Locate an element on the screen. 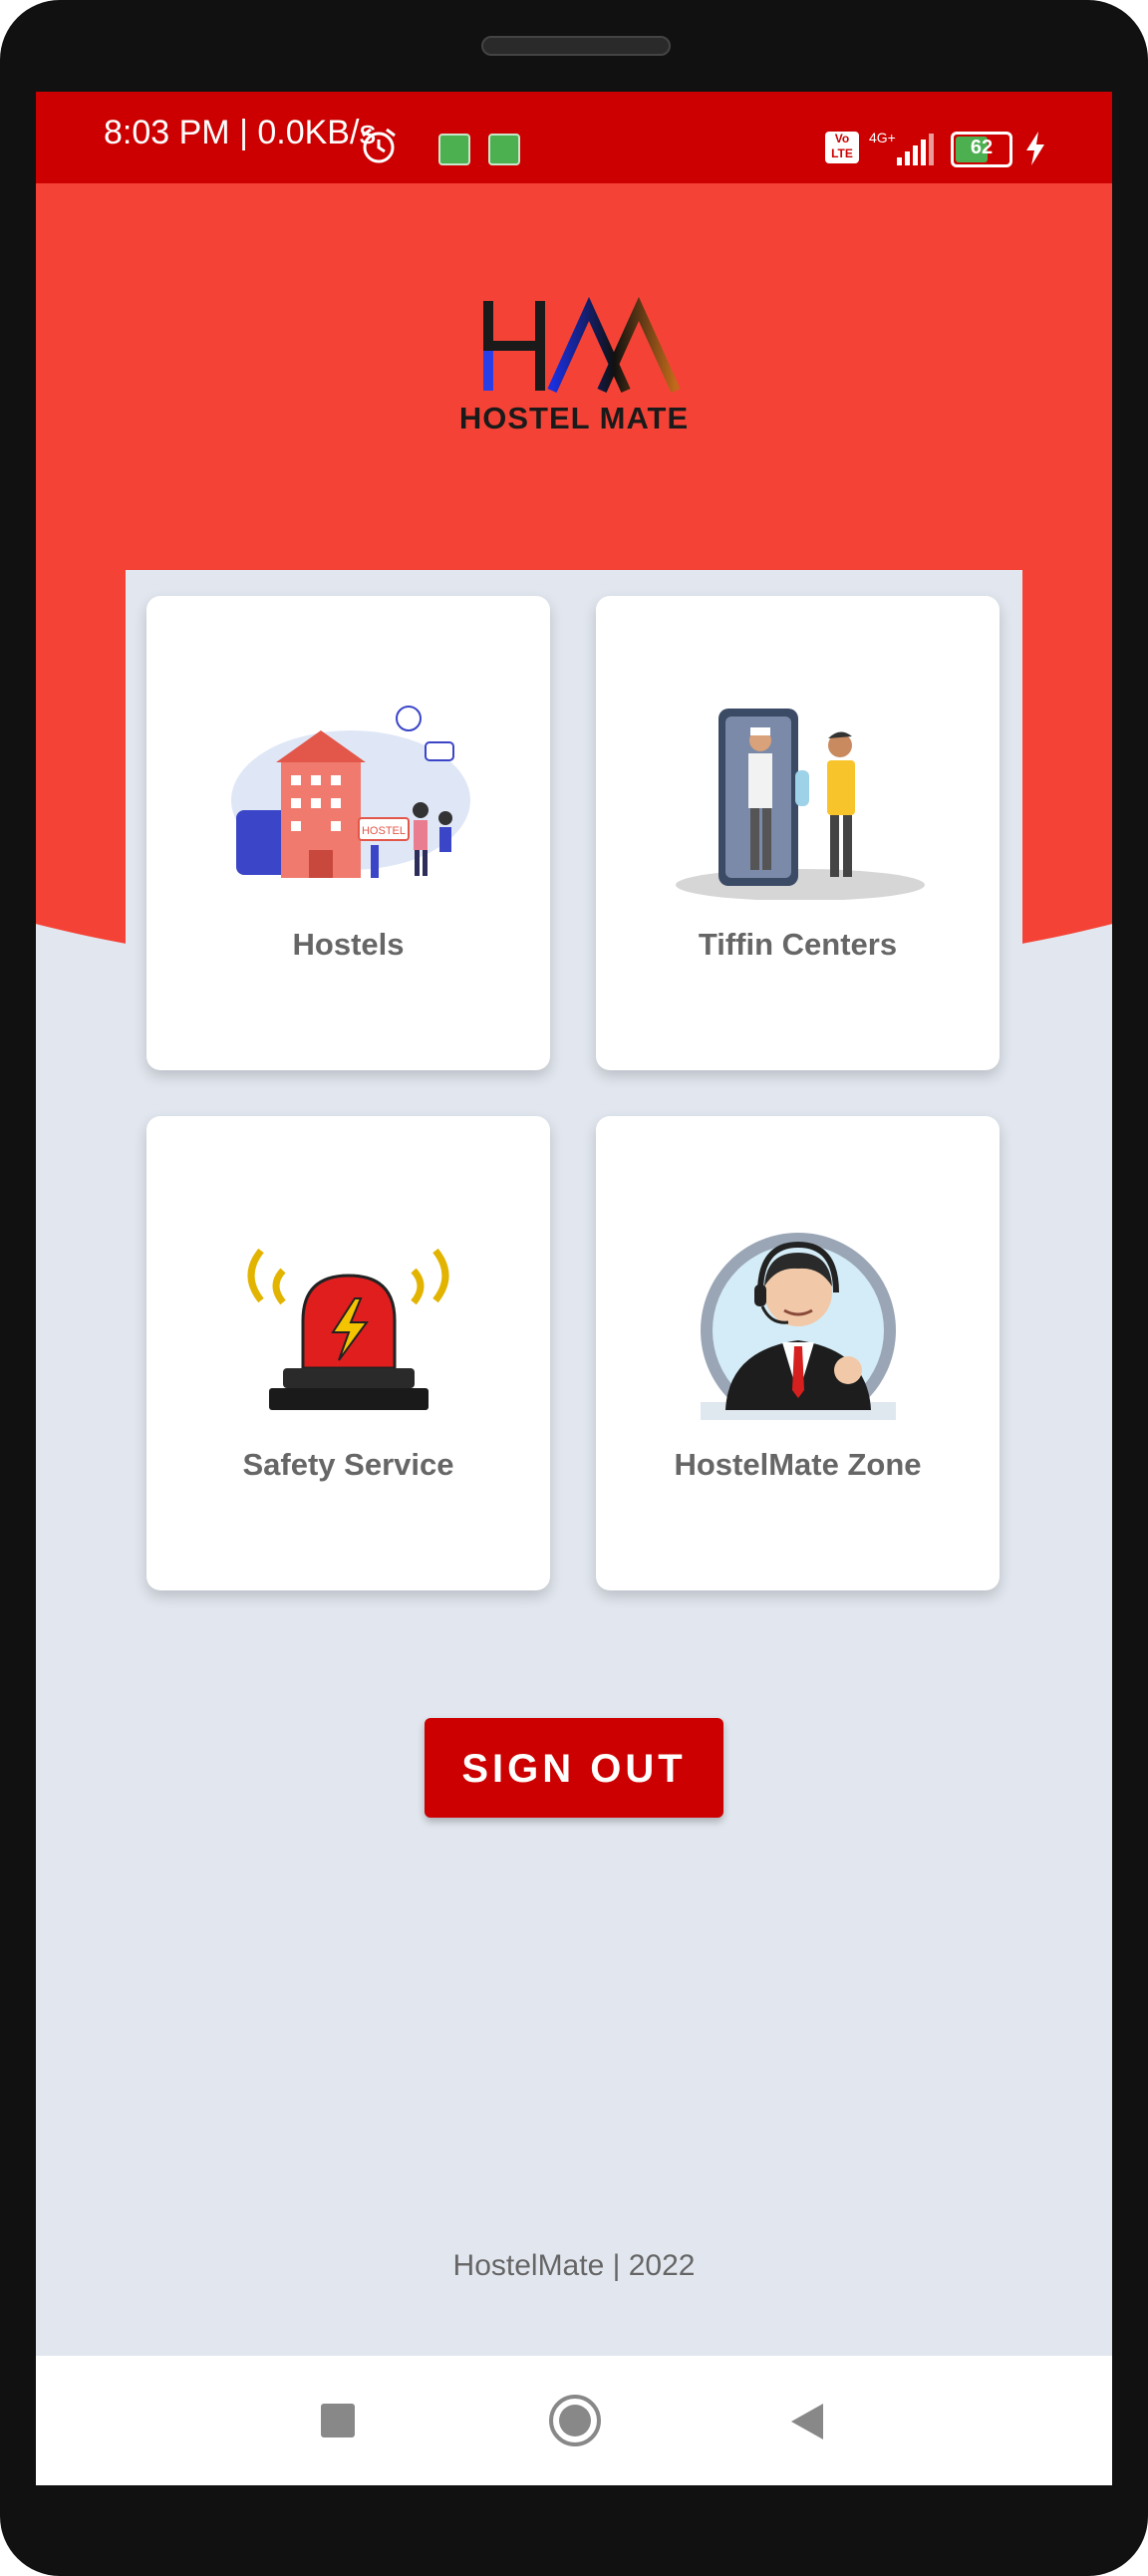 This screenshot has height=2576, width=1148. hostelmate-zone-card: HostelMate Zone is located at coordinates (798, 1353).